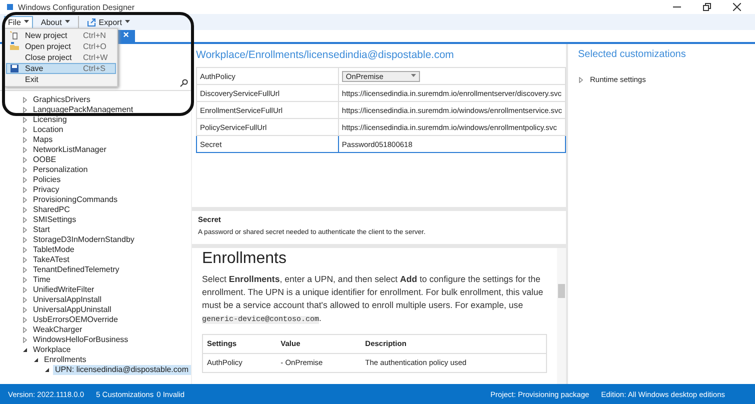 Image resolution: width=755 pixels, height=404 pixels. What do you see at coordinates (75, 320) in the screenshot?
I see `tree-item: UsbErrorsOEMOverride` at bounding box center [75, 320].